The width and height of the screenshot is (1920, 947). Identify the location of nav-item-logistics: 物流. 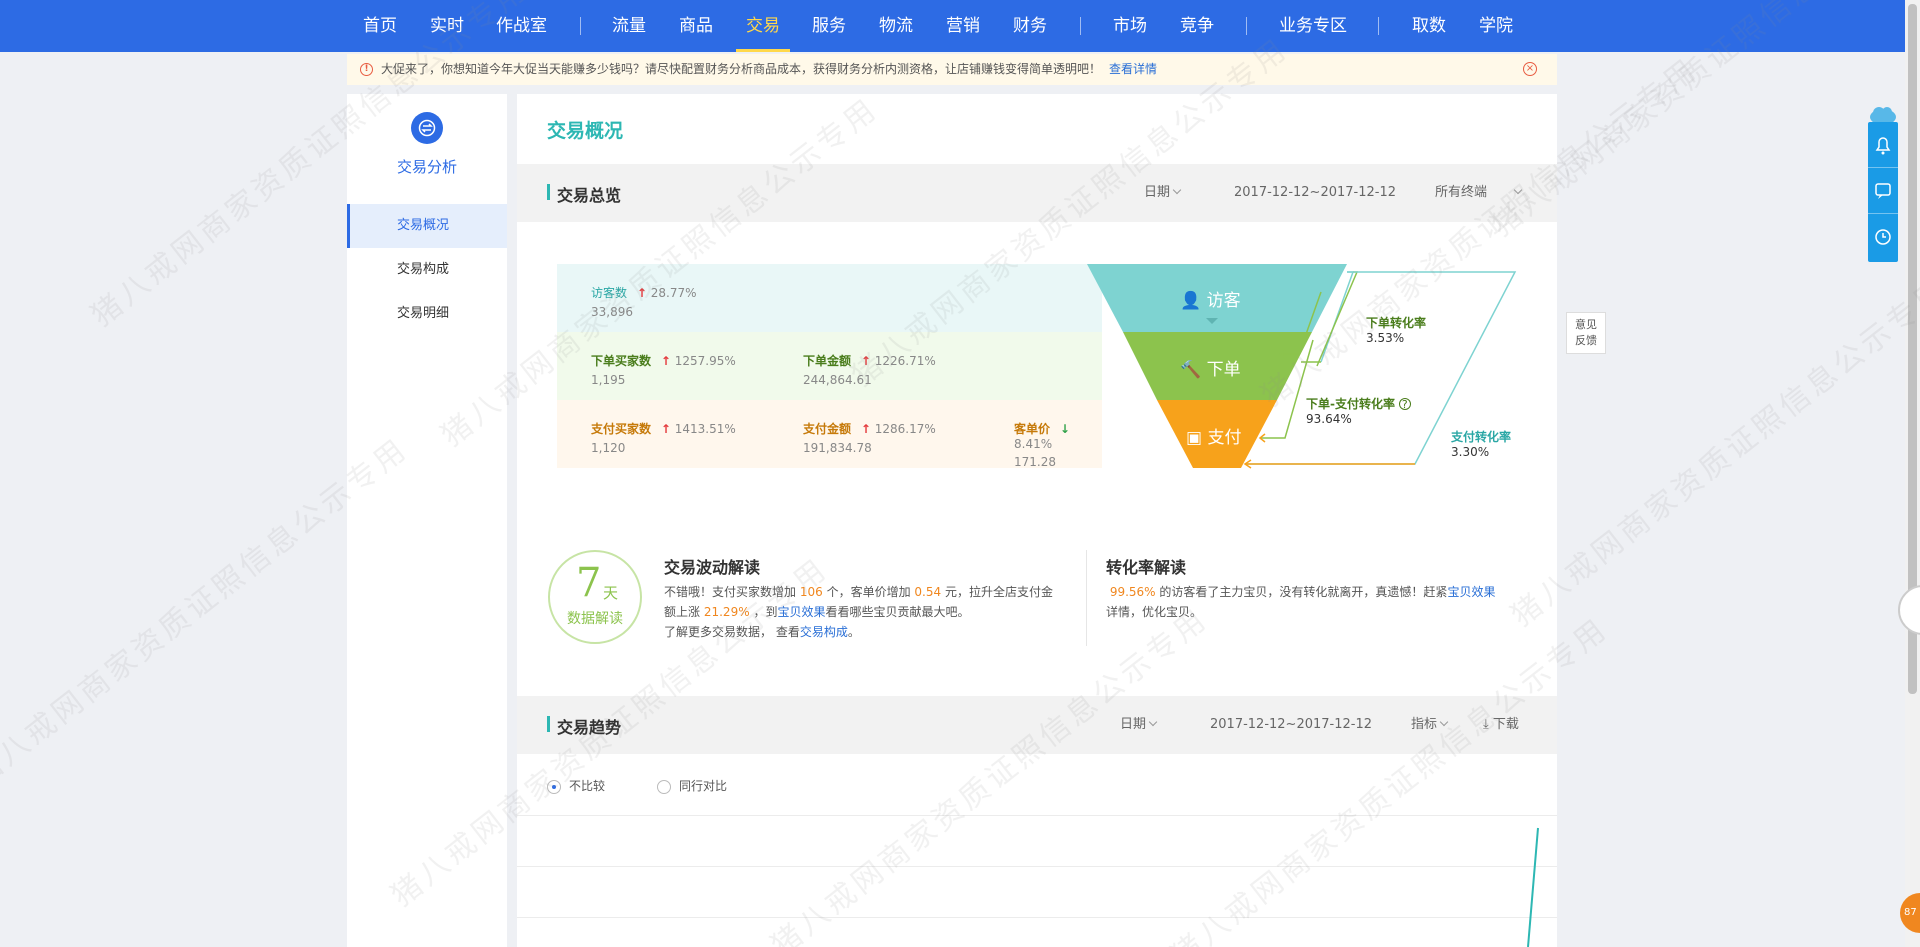
(896, 26).